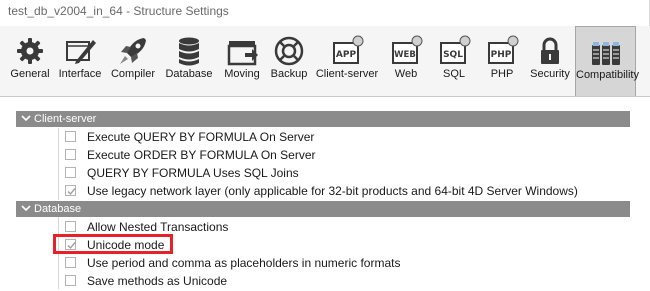 Image resolution: width=650 pixels, height=291 pixels. I want to click on php-icon: PHP, so click(502, 51).